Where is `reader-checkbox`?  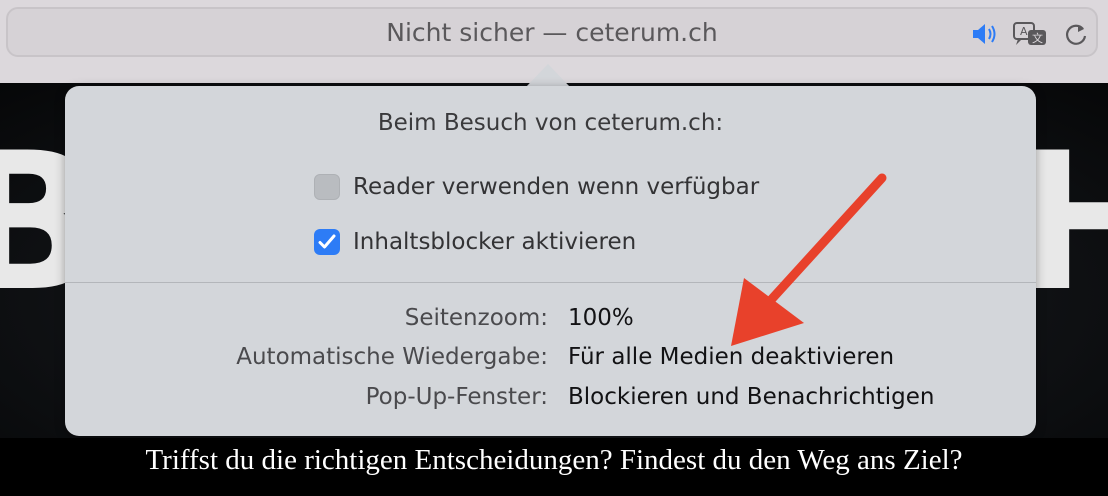 reader-checkbox is located at coordinates (327, 187).